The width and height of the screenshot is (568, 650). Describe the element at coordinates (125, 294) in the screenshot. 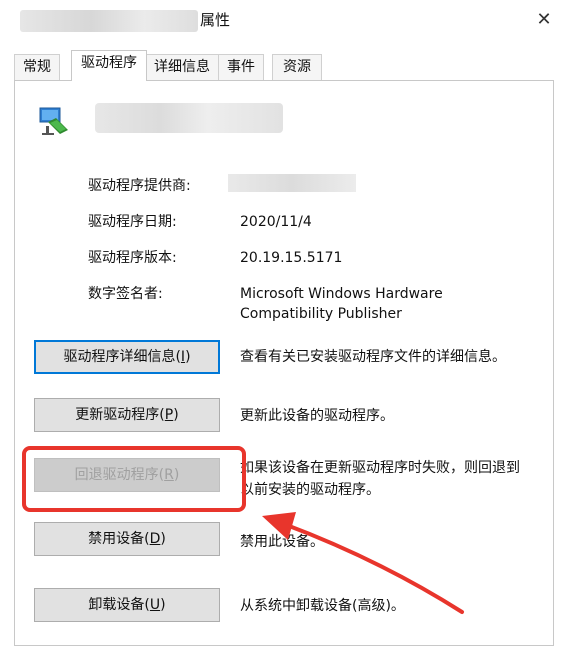

I see `signer-label: 数字签名者:` at that location.